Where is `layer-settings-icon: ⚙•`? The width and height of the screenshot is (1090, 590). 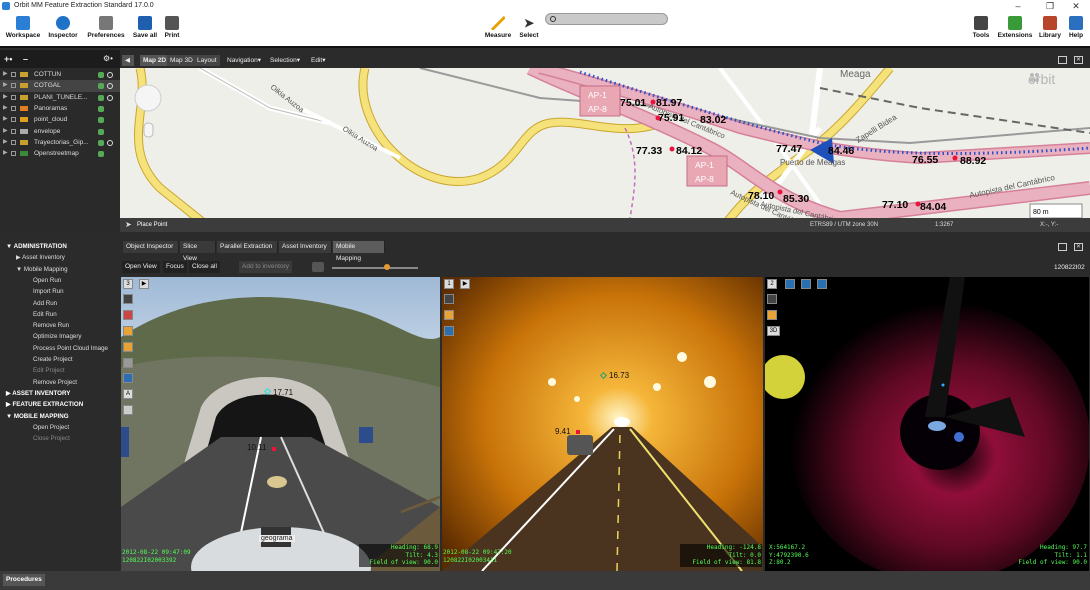 layer-settings-icon: ⚙• is located at coordinates (108, 59).